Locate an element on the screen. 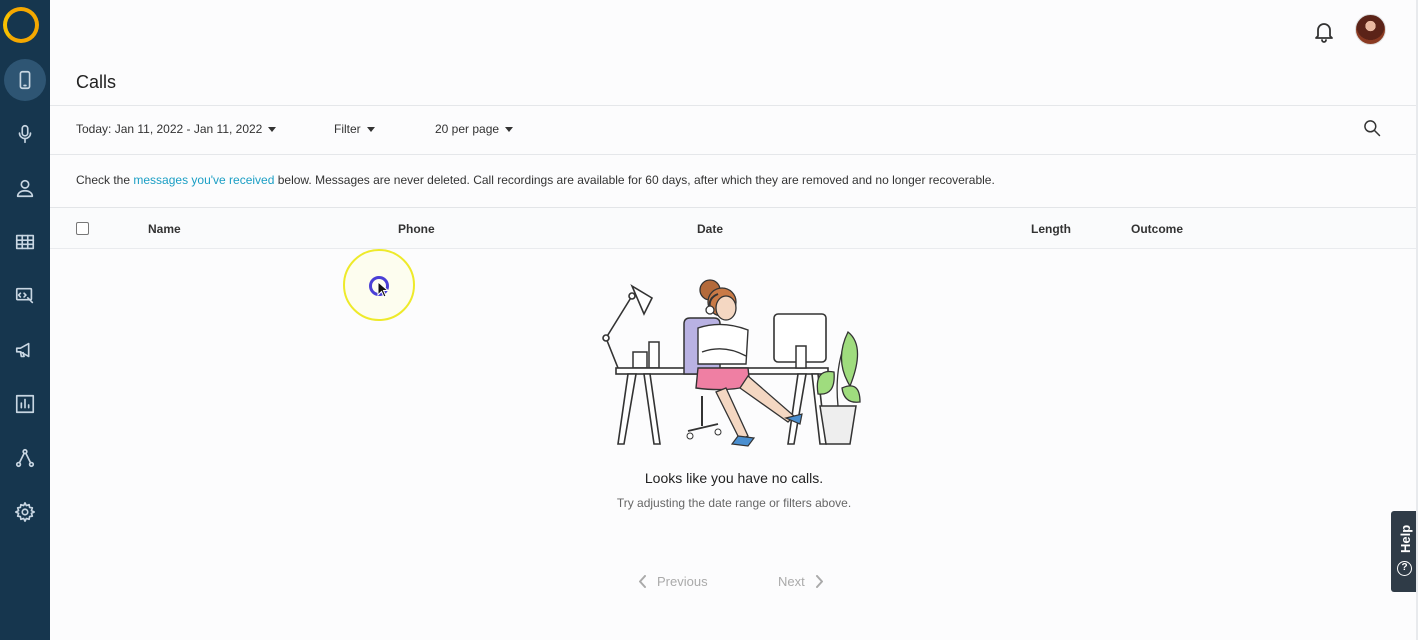 This screenshot has width=1418, height=640. phone-icon is located at coordinates (25, 80).